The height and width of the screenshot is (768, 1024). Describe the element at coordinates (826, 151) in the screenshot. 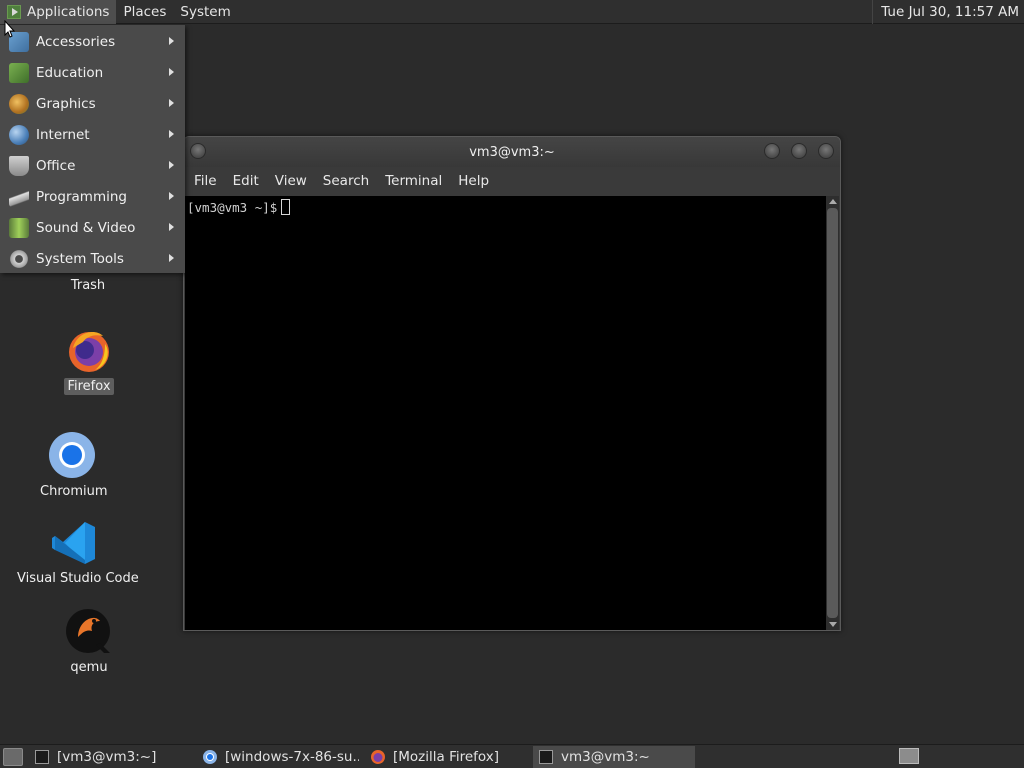

I see `close-button` at that location.